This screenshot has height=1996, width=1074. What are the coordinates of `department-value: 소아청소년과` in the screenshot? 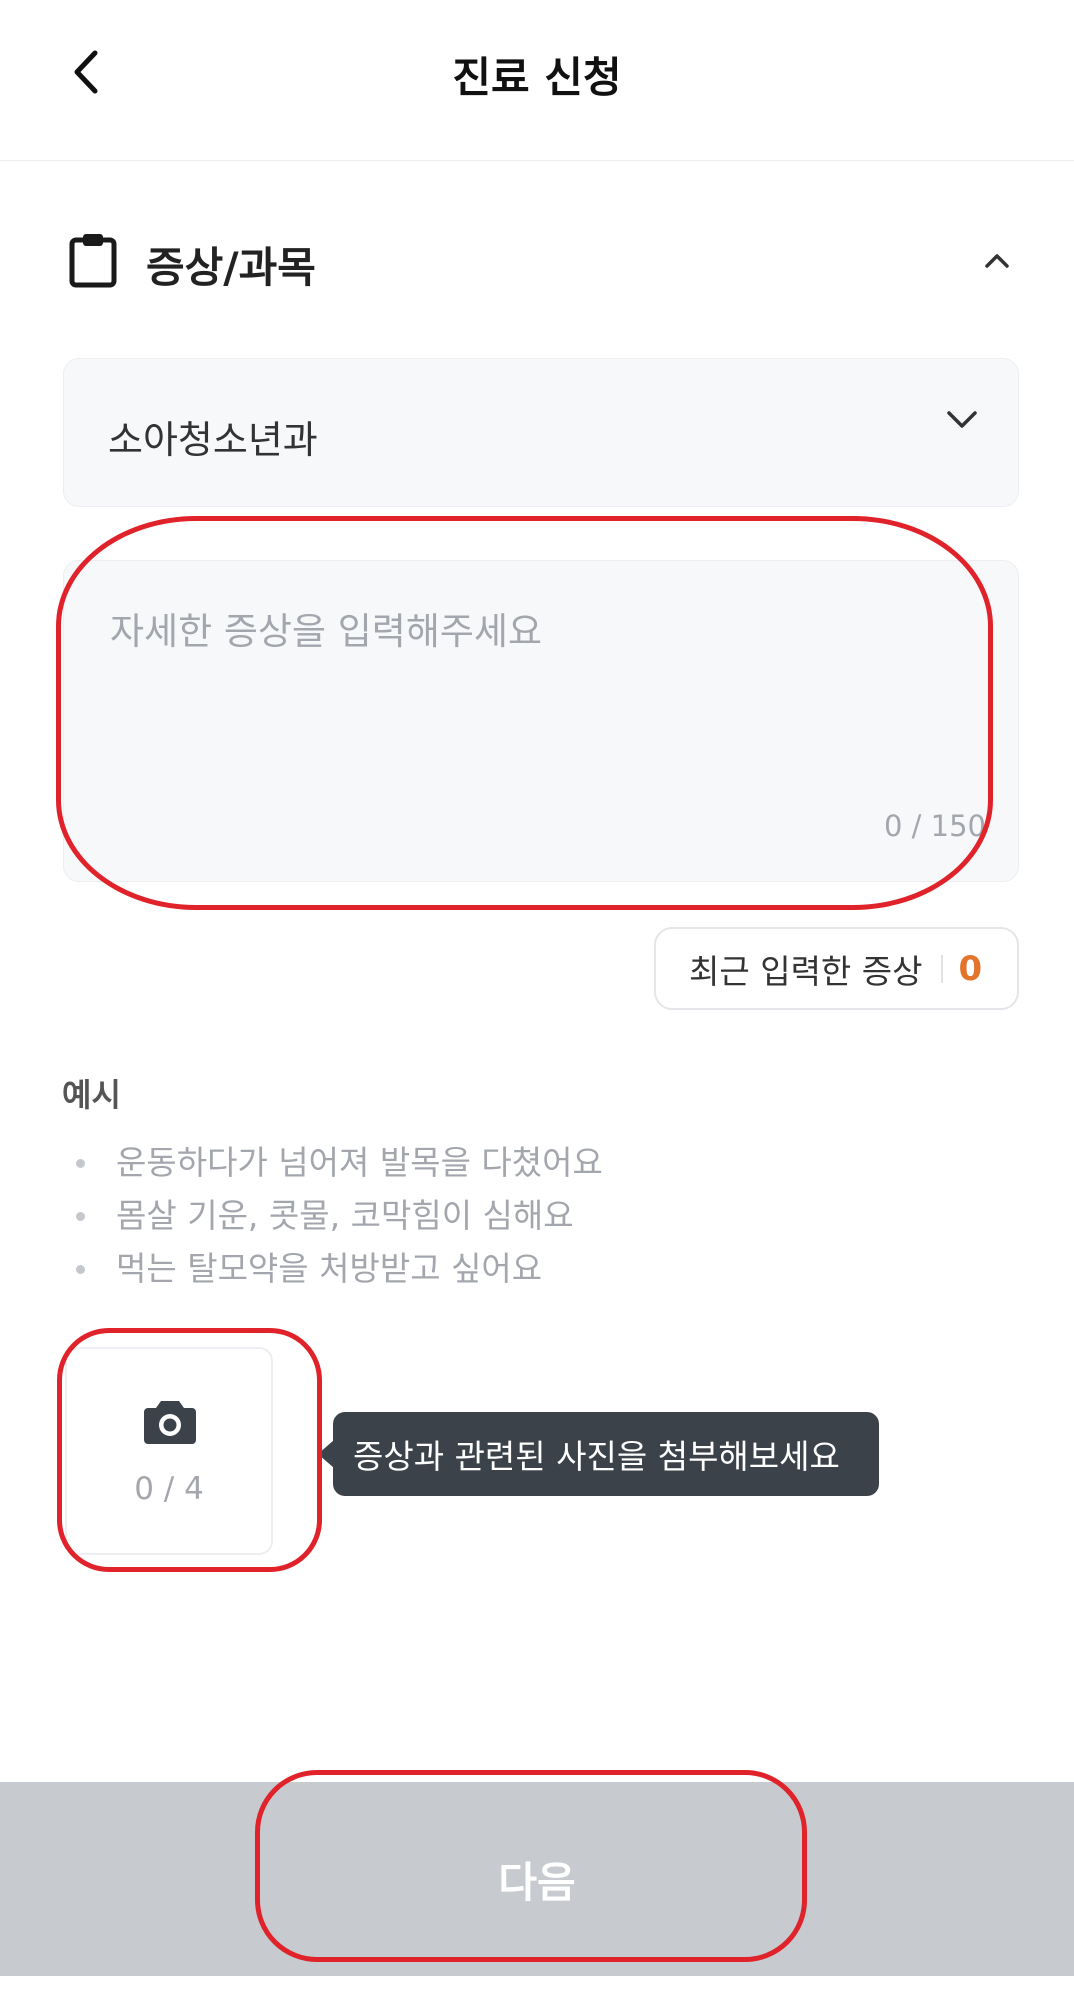 It's located at (213, 440).